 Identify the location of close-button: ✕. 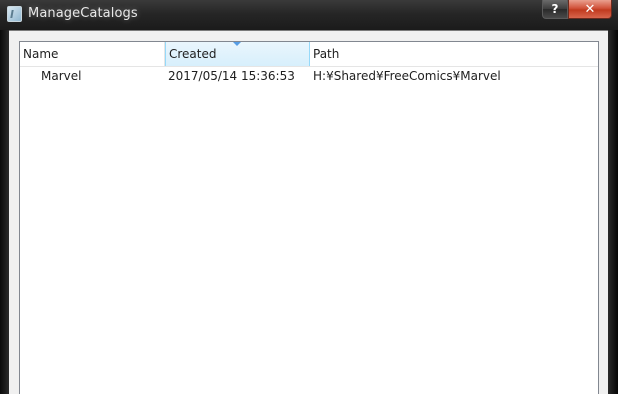
(590, 9).